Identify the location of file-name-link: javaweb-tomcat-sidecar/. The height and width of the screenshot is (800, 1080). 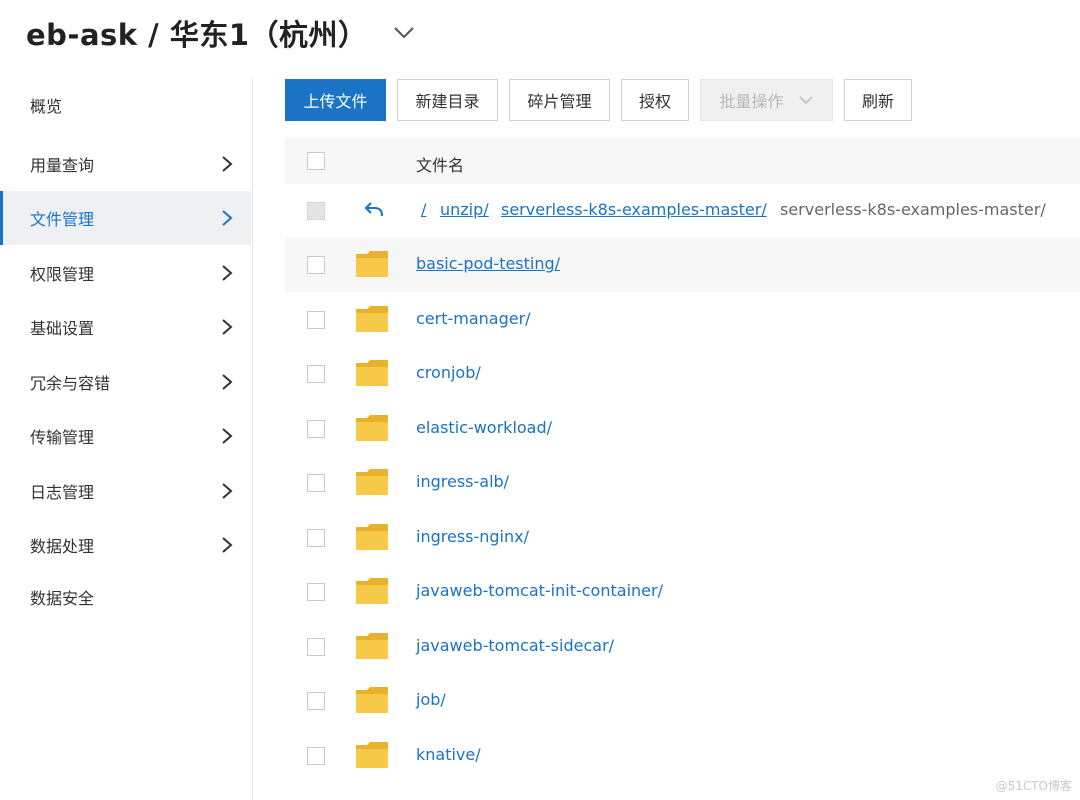
(515, 645).